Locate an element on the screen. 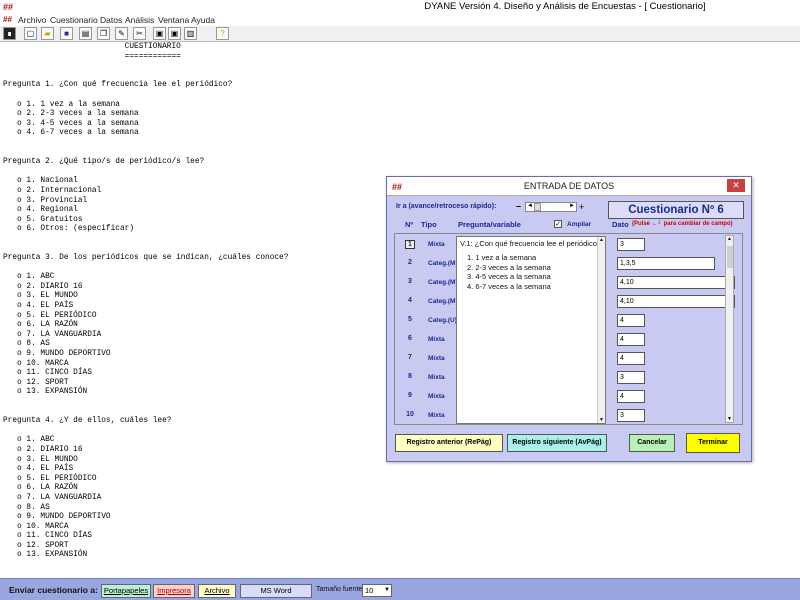 This screenshot has width=800, height=600. open-icon: ▰ is located at coordinates (47, 33).